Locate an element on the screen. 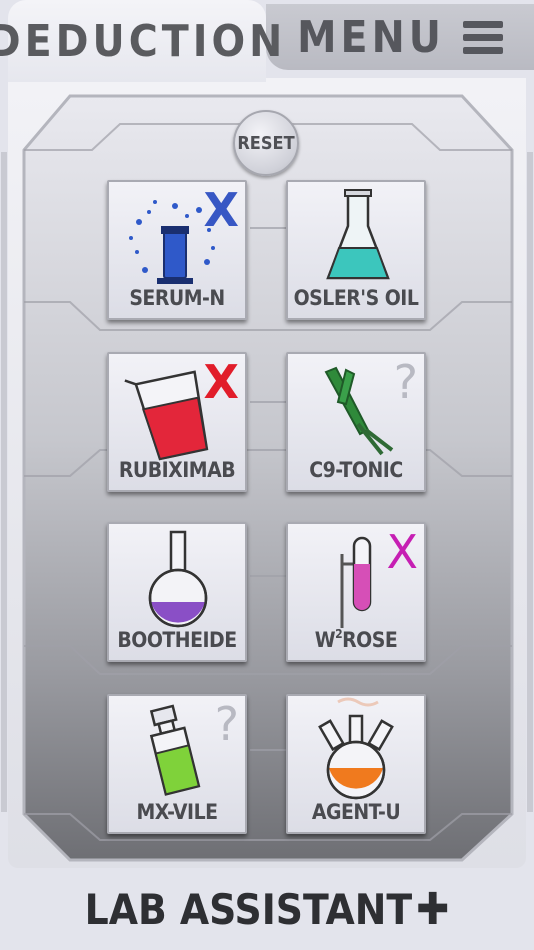 Image resolution: width=534 pixels, height=950 pixels. app-title-footer: LAB ASSISTANT ✚ is located at coordinates (267, 909).